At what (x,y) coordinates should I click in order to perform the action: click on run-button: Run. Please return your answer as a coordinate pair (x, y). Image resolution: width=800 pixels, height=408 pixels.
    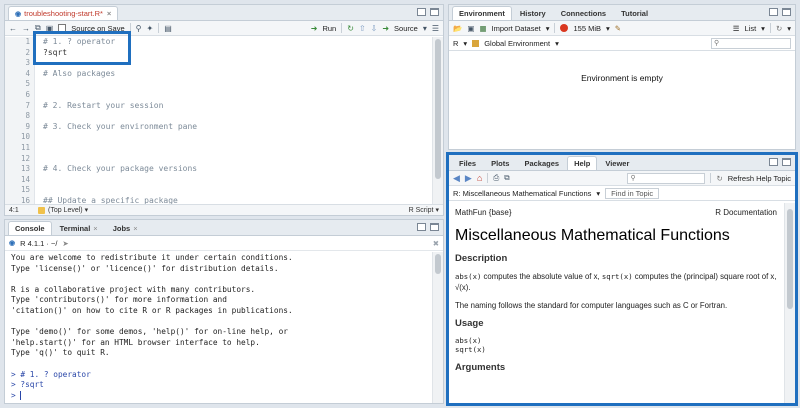
    Looking at the image, I should click on (329, 28).